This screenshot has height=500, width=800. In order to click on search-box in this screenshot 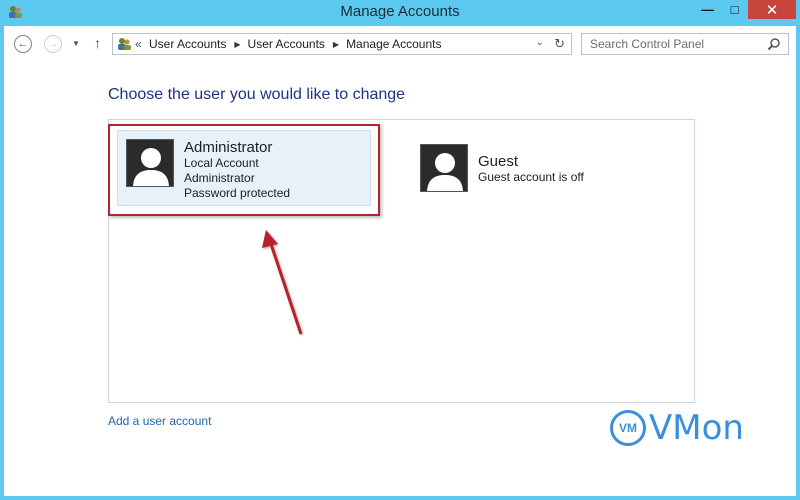, I will do `click(685, 44)`.